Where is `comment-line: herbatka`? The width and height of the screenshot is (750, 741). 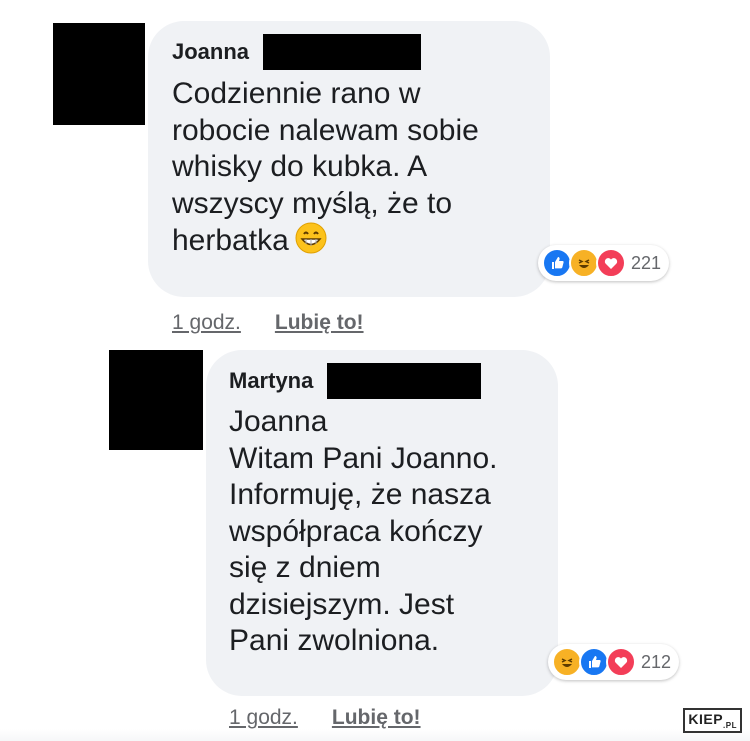
comment-line: herbatka is located at coordinates (230, 240).